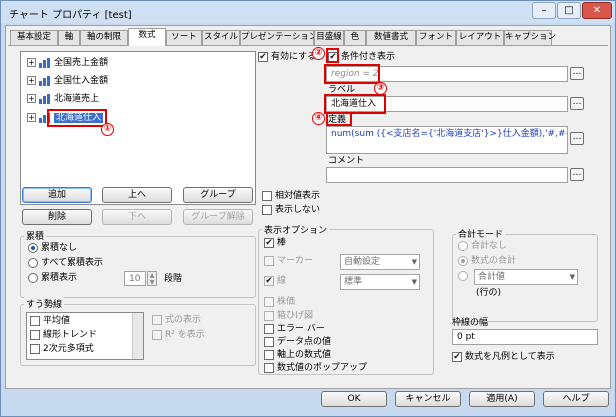  I want to click on stock-checkbox: 株価, so click(279, 302).